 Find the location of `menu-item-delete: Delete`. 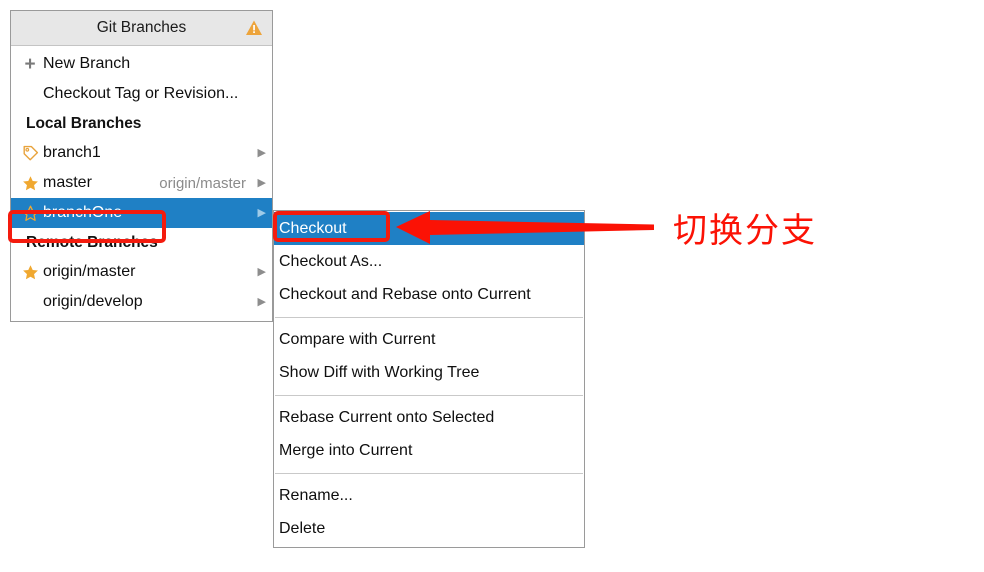

menu-item-delete: Delete is located at coordinates (429, 528).